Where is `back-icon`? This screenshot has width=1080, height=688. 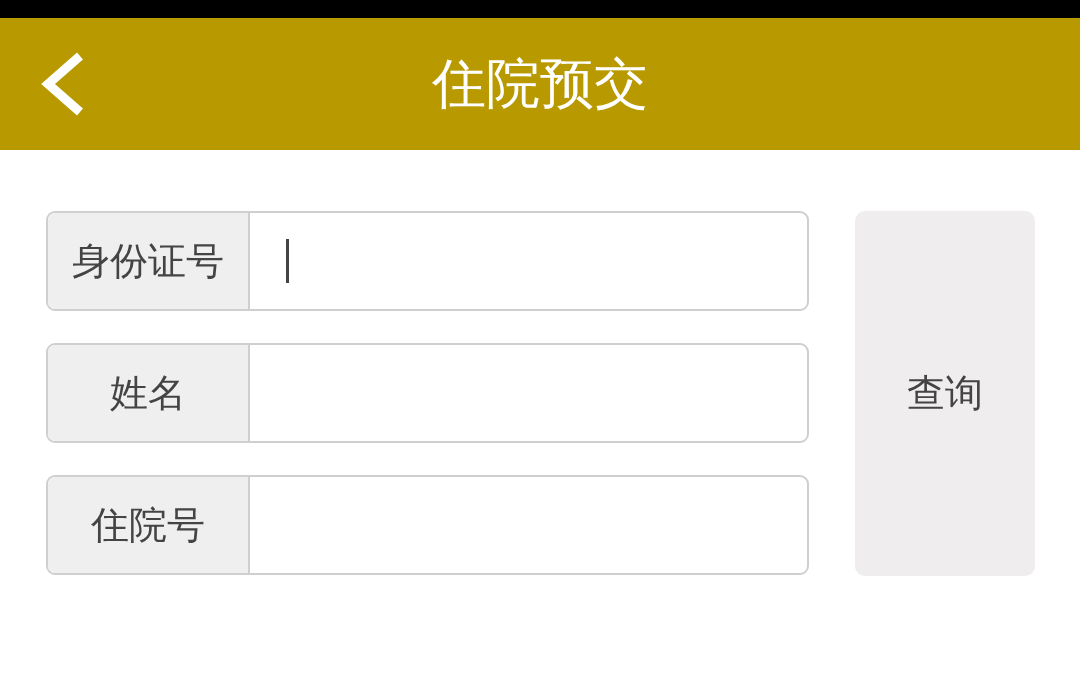
back-icon is located at coordinates (63, 84).